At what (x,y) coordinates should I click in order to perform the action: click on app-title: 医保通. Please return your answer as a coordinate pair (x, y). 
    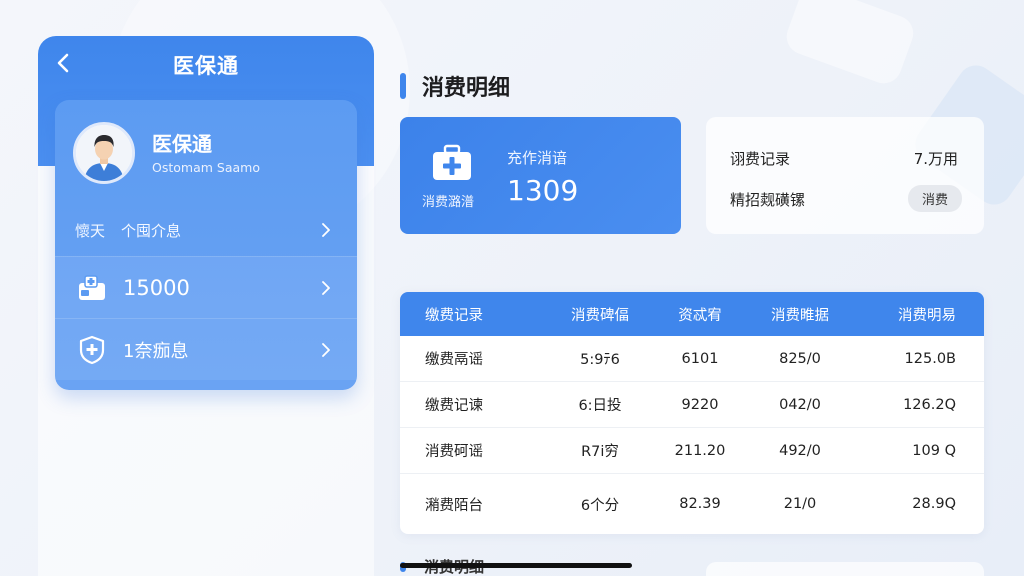
    Looking at the image, I should click on (206, 66).